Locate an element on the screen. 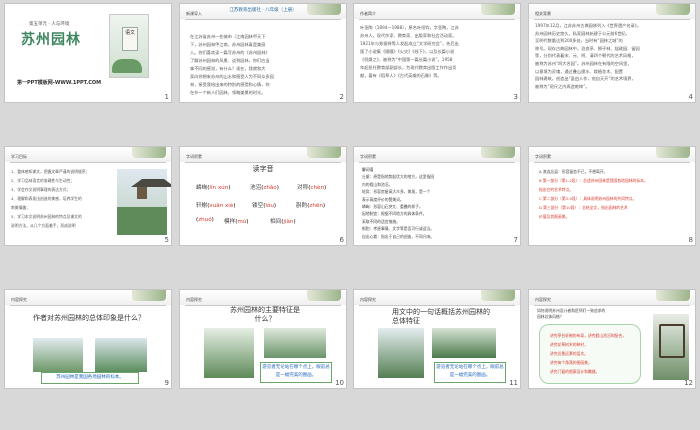 The image size is (700, 430). definition-line: 丘壑：原是指地势起伏大的地方，这里指园 is located at coordinates (398, 177).